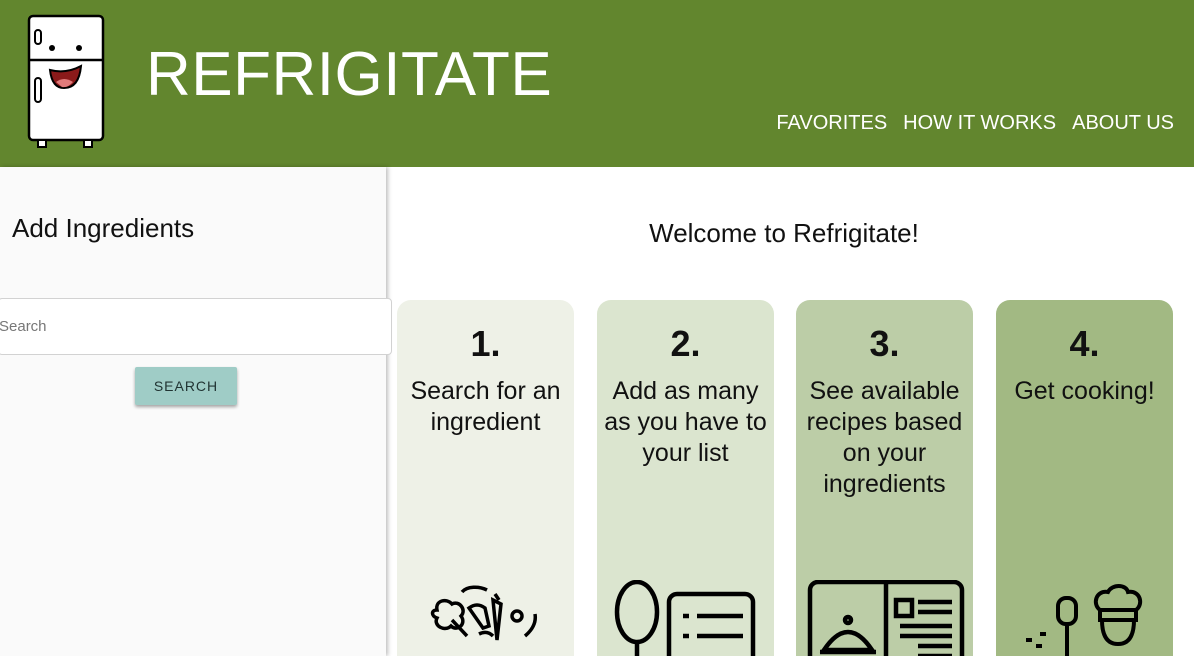  What do you see at coordinates (1084, 391) in the screenshot?
I see `step-text: Get cooking!` at bounding box center [1084, 391].